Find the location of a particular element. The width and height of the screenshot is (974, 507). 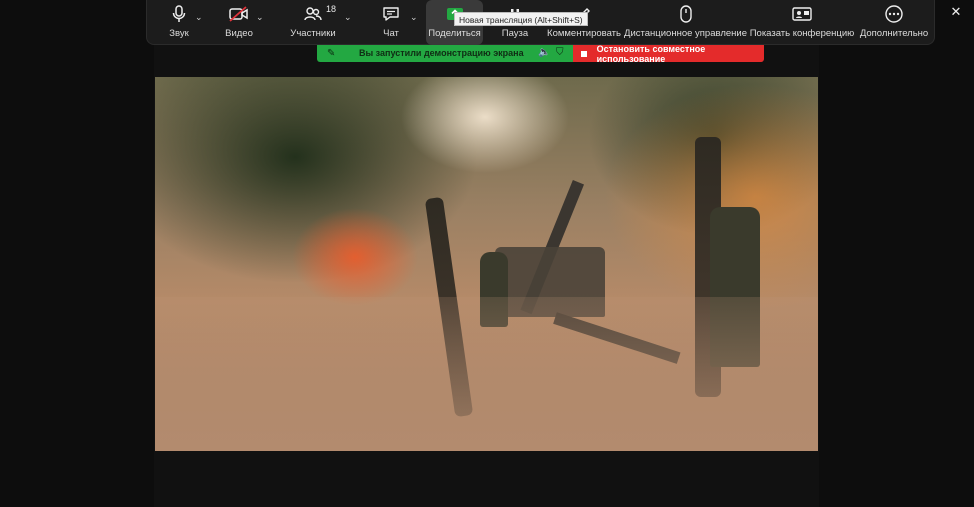

share-screen-label: Поделиться is located at coordinates (454, 33).